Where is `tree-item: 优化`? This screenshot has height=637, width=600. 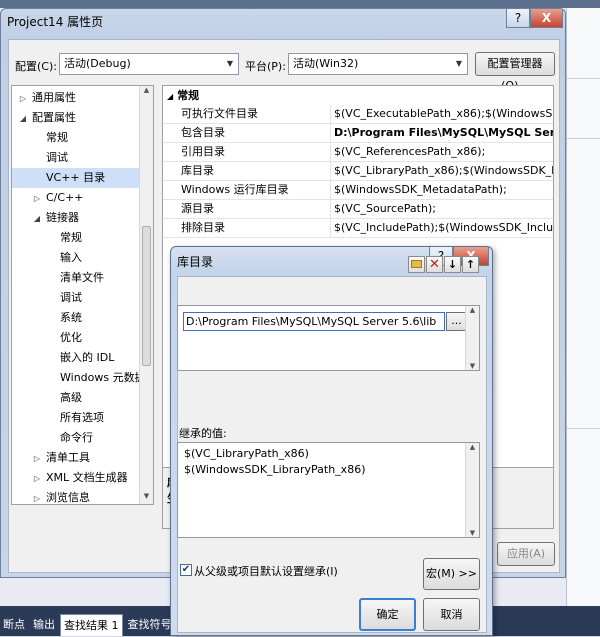
tree-item: 优化 is located at coordinates (76, 338).